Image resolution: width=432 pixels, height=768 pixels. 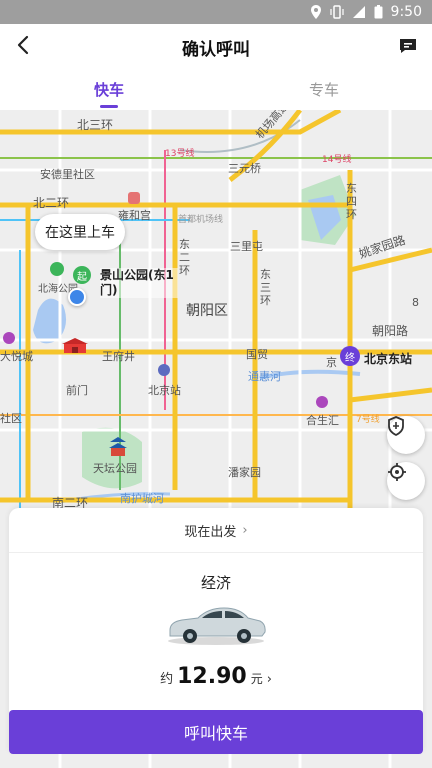 I want to click on green-poi-icon, so click(x=57, y=269).